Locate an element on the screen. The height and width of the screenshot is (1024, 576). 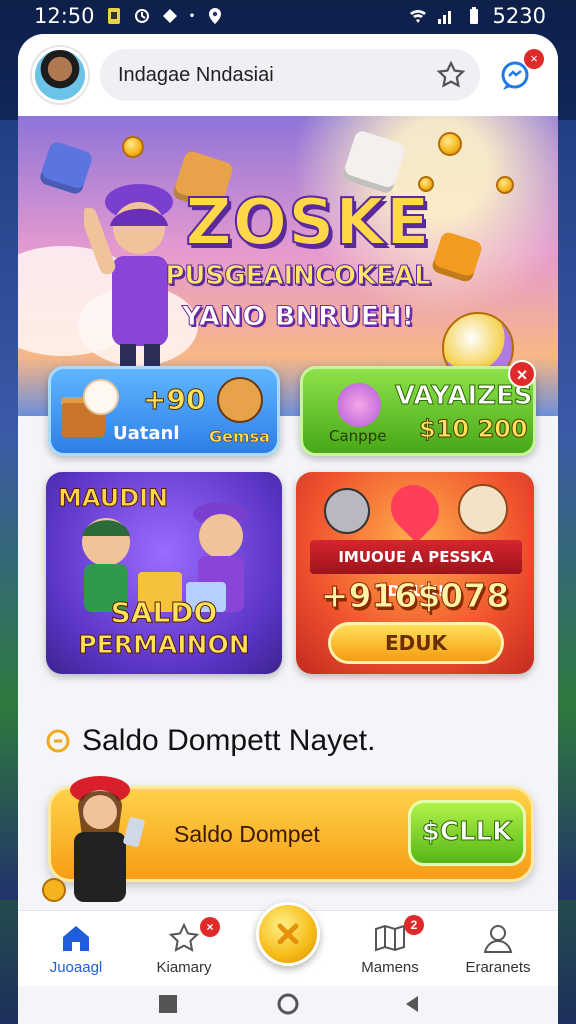
nav-item-maps: Mamens 2 is located at coordinates (390, 945).